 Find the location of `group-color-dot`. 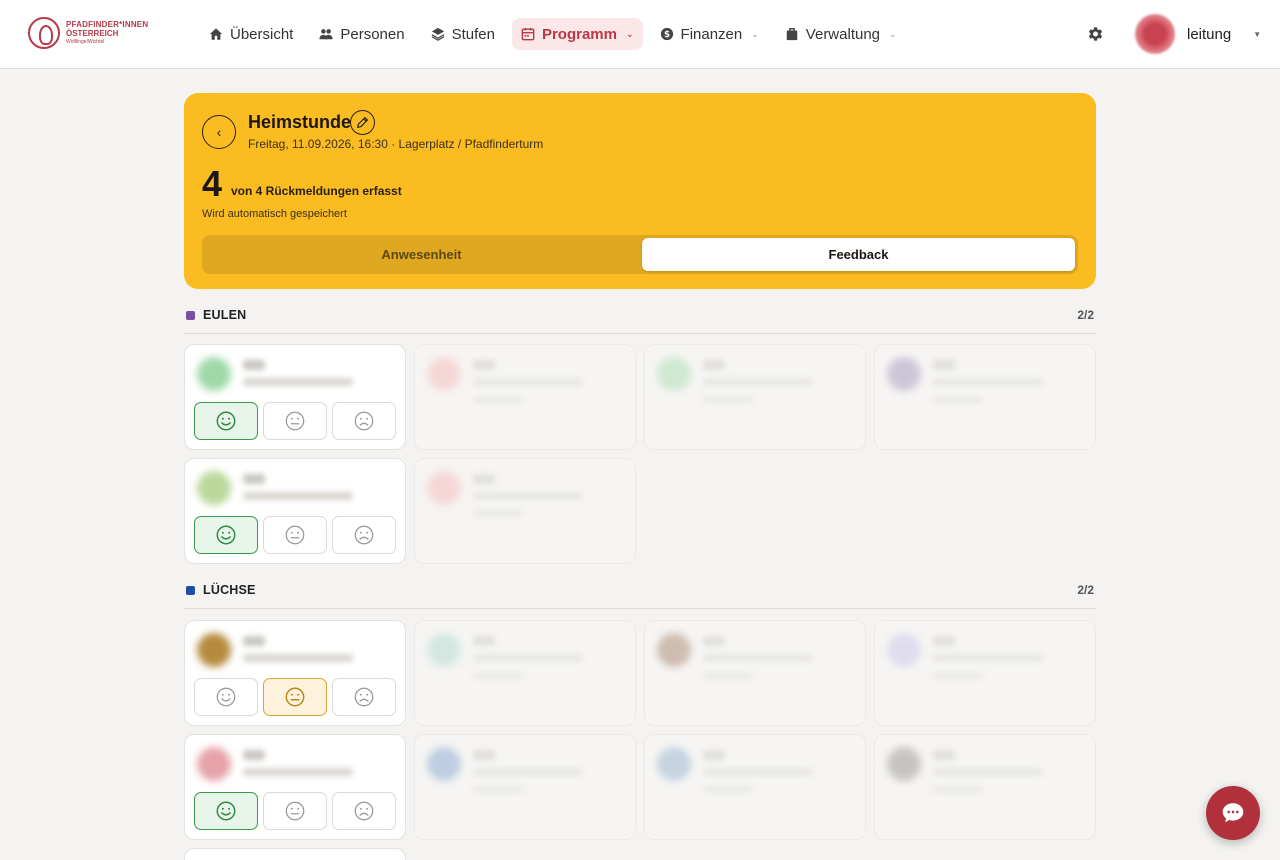

group-color-dot is located at coordinates (190, 315).